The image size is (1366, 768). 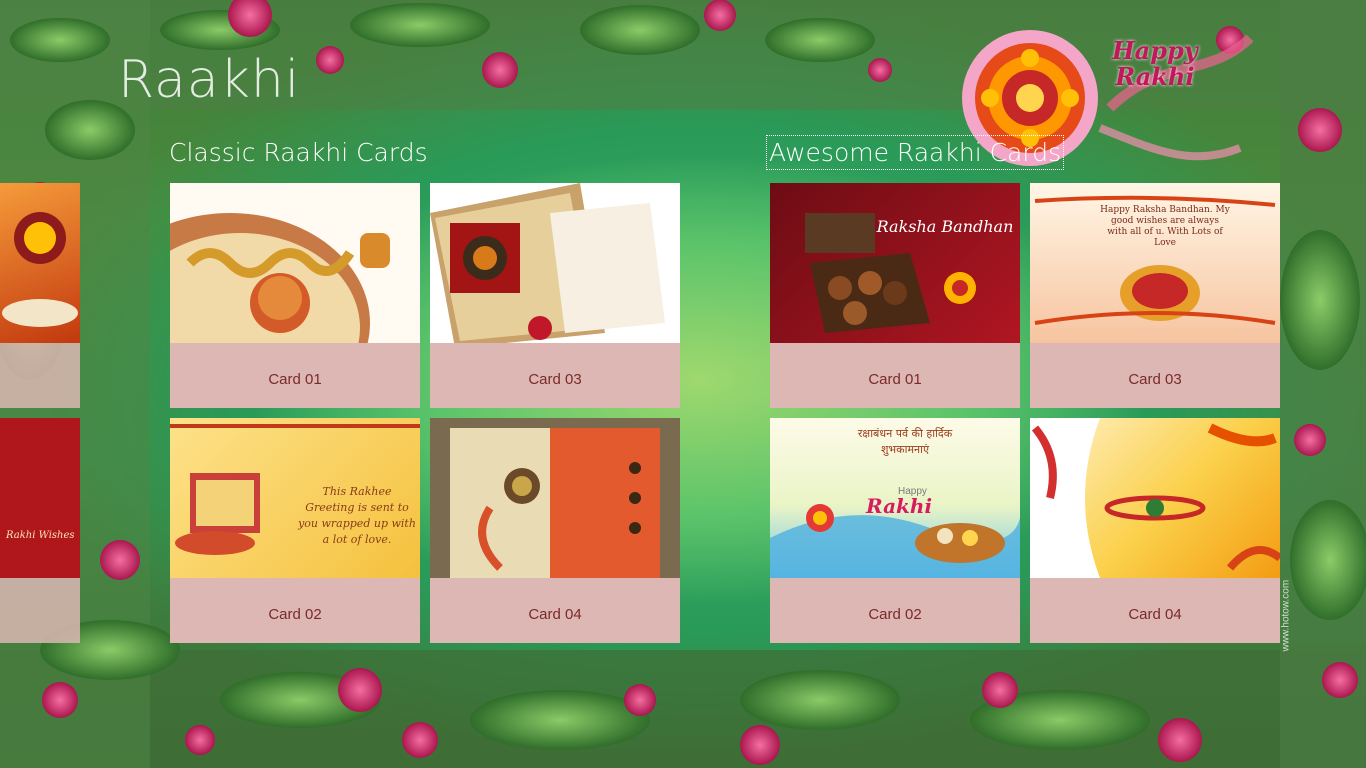 I want to click on card-greeting-text: Raksha Bandhan, so click(x=945, y=226).